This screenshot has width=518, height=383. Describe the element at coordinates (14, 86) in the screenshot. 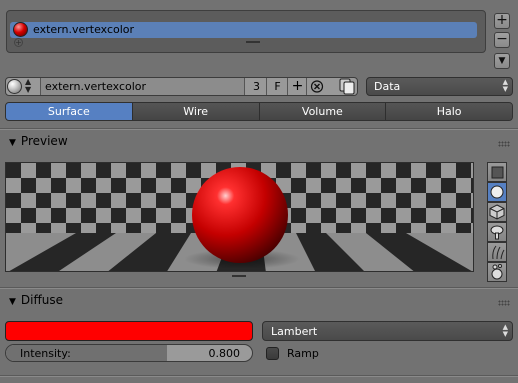

I see `browse-material-icon` at that location.